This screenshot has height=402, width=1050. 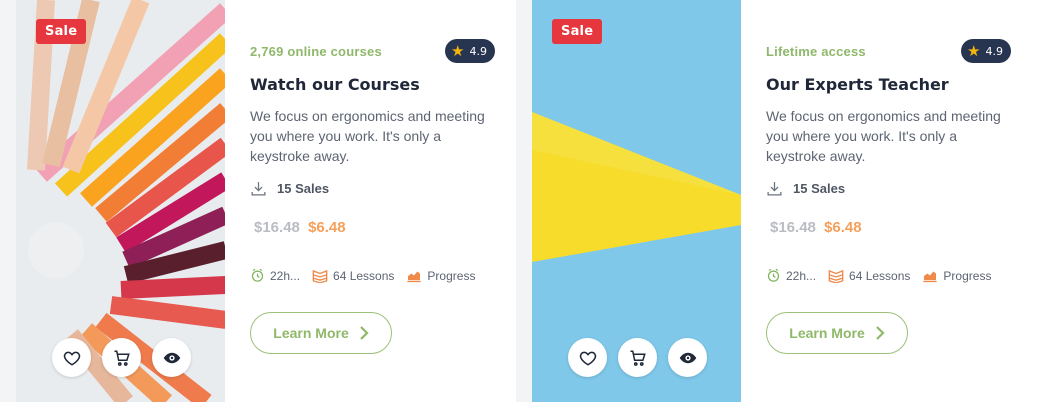 I want to click on course-title: Watch our Courses, so click(x=335, y=84).